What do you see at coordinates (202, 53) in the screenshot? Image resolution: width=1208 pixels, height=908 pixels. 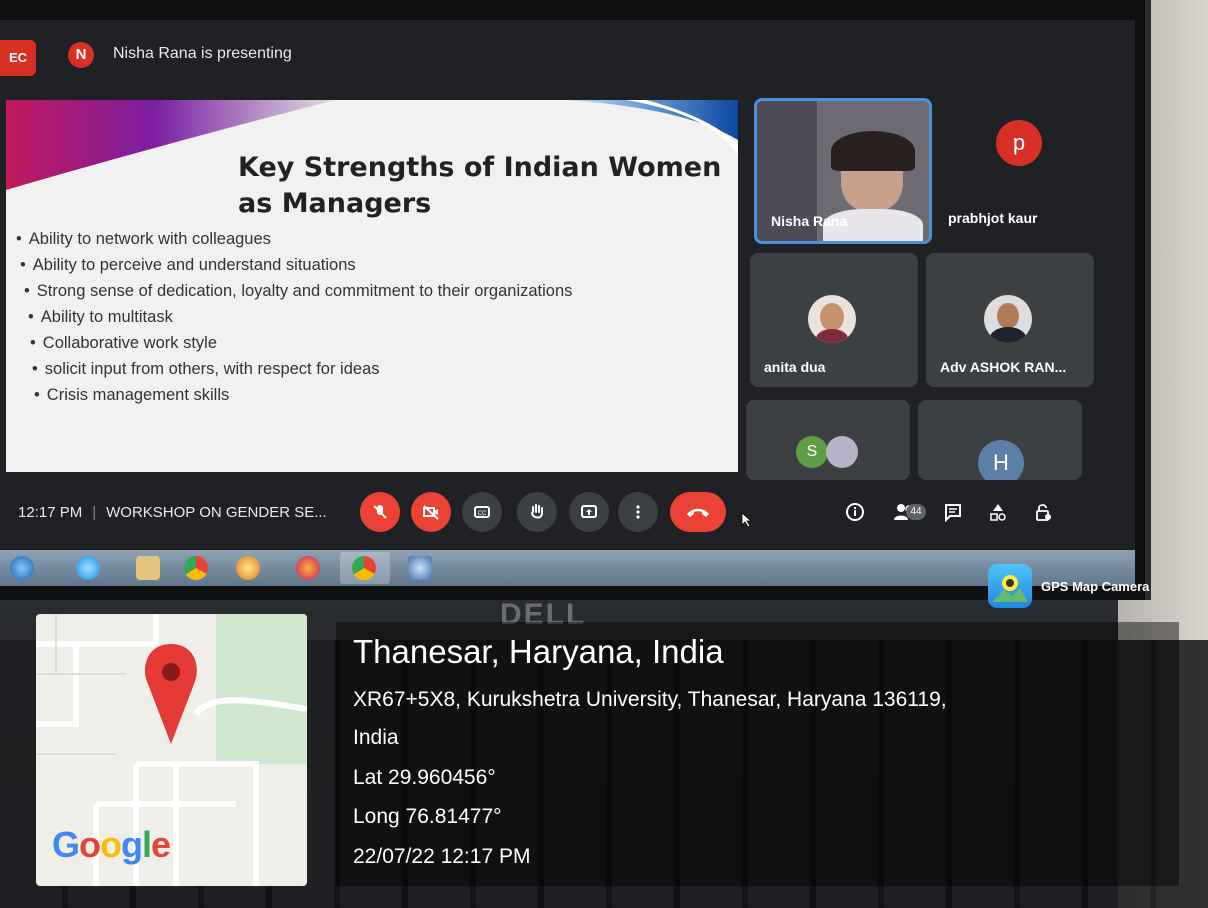 I see `presenter-status: Nisha Rana is presenting` at bounding box center [202, 53].